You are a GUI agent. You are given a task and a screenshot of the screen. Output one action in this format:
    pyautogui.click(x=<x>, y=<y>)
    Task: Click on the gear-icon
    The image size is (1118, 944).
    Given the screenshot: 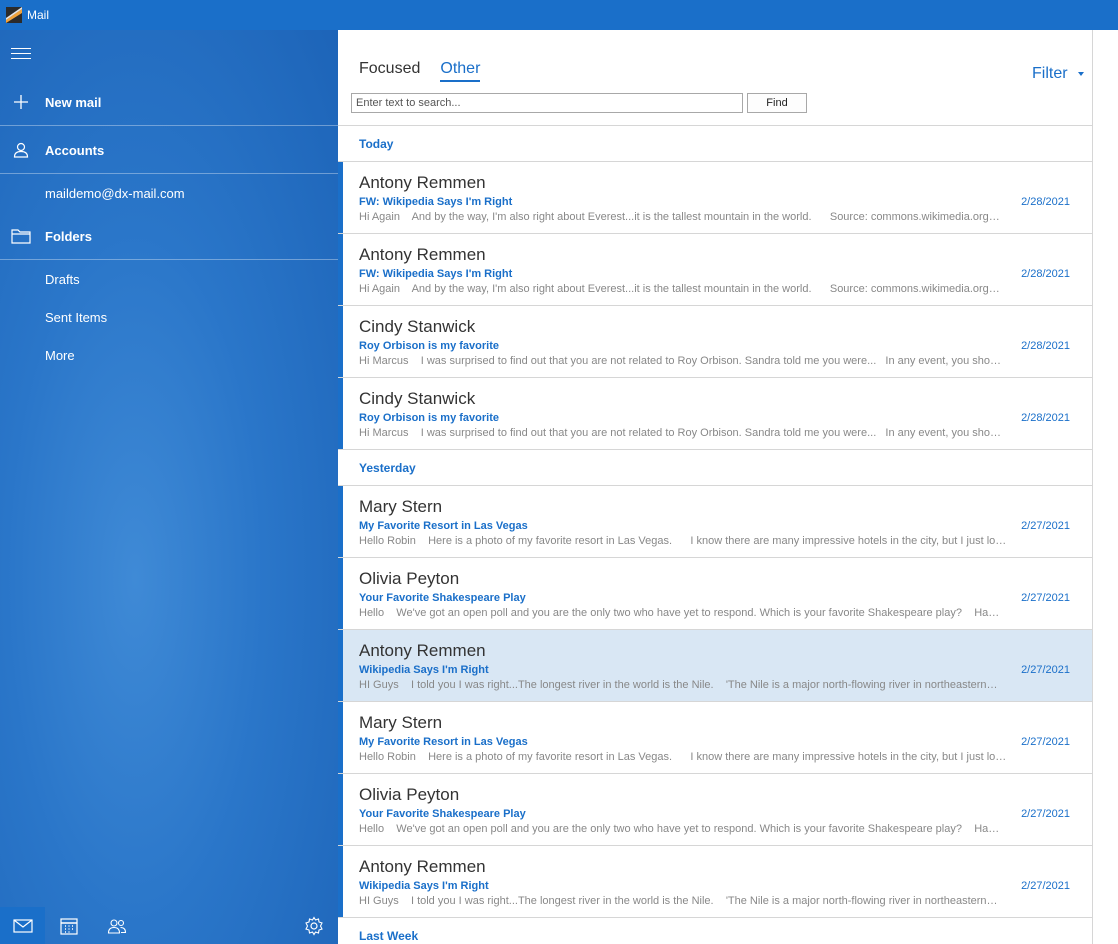 What is the action you would take?
    pyautogui.click(x=313, y=925)
    